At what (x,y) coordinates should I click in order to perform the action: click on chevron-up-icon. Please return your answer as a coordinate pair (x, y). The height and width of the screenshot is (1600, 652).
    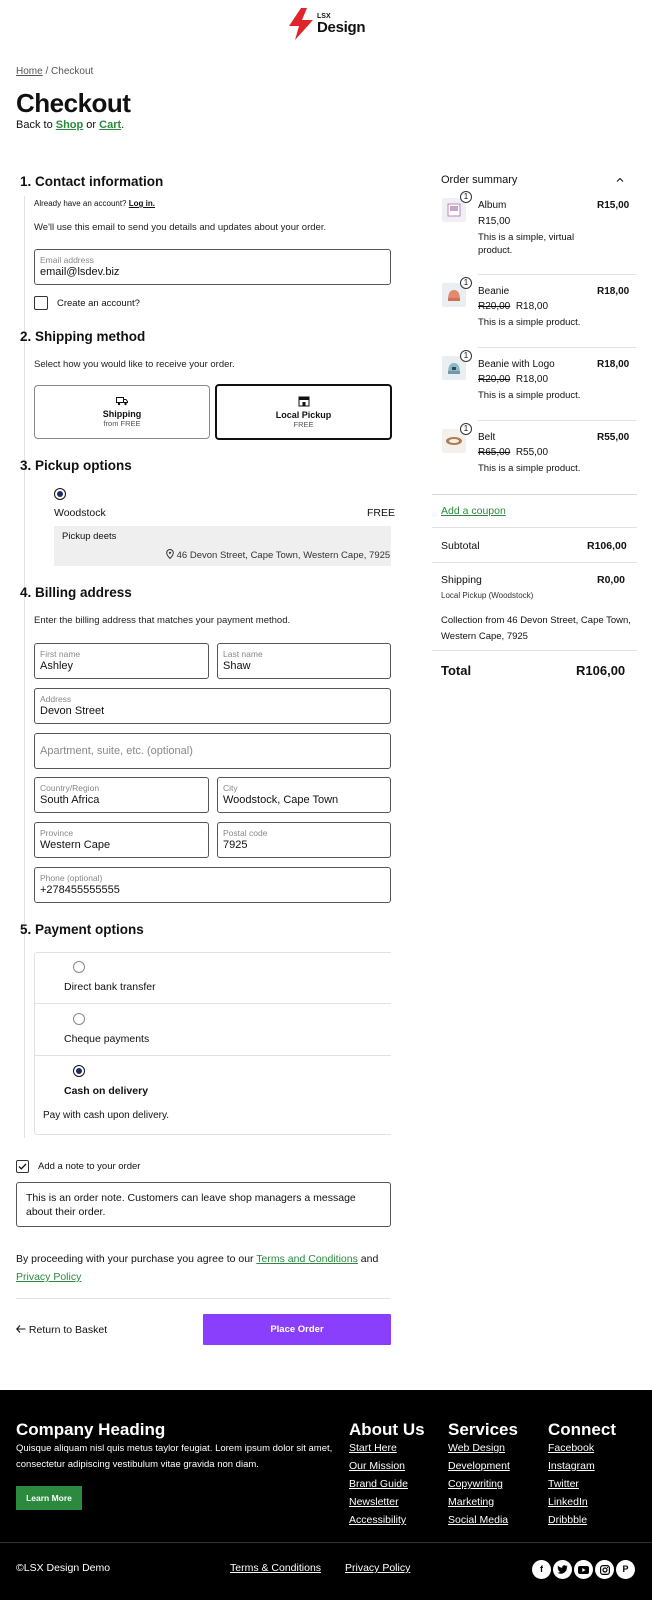
    Looking at the image, I should click on (620, 180).